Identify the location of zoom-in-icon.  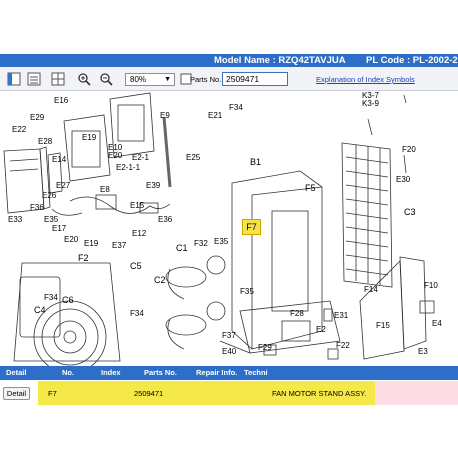
(84, 79).